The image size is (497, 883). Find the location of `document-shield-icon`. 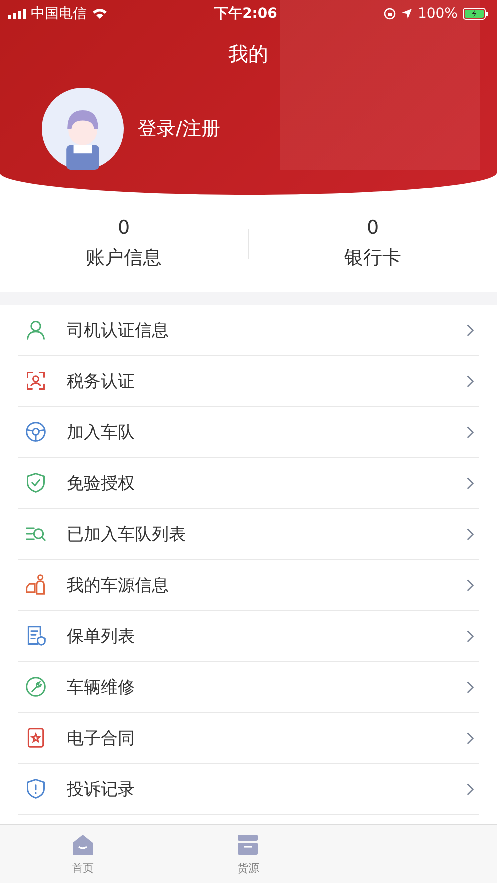

document-shield-icon is located at coordinates (36, 636).